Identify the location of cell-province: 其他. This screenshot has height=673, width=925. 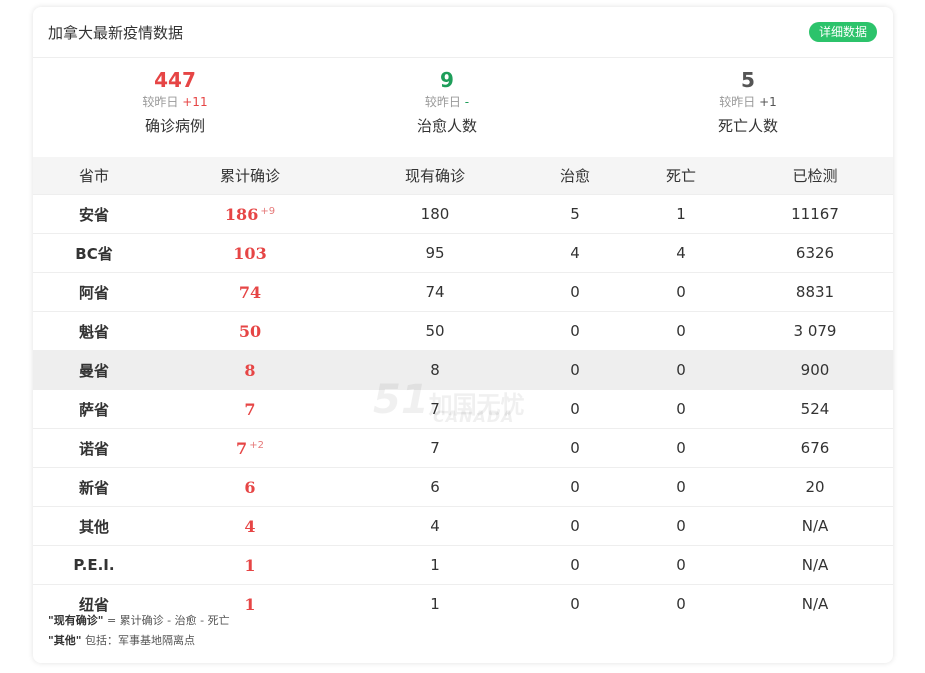
(94, 526).